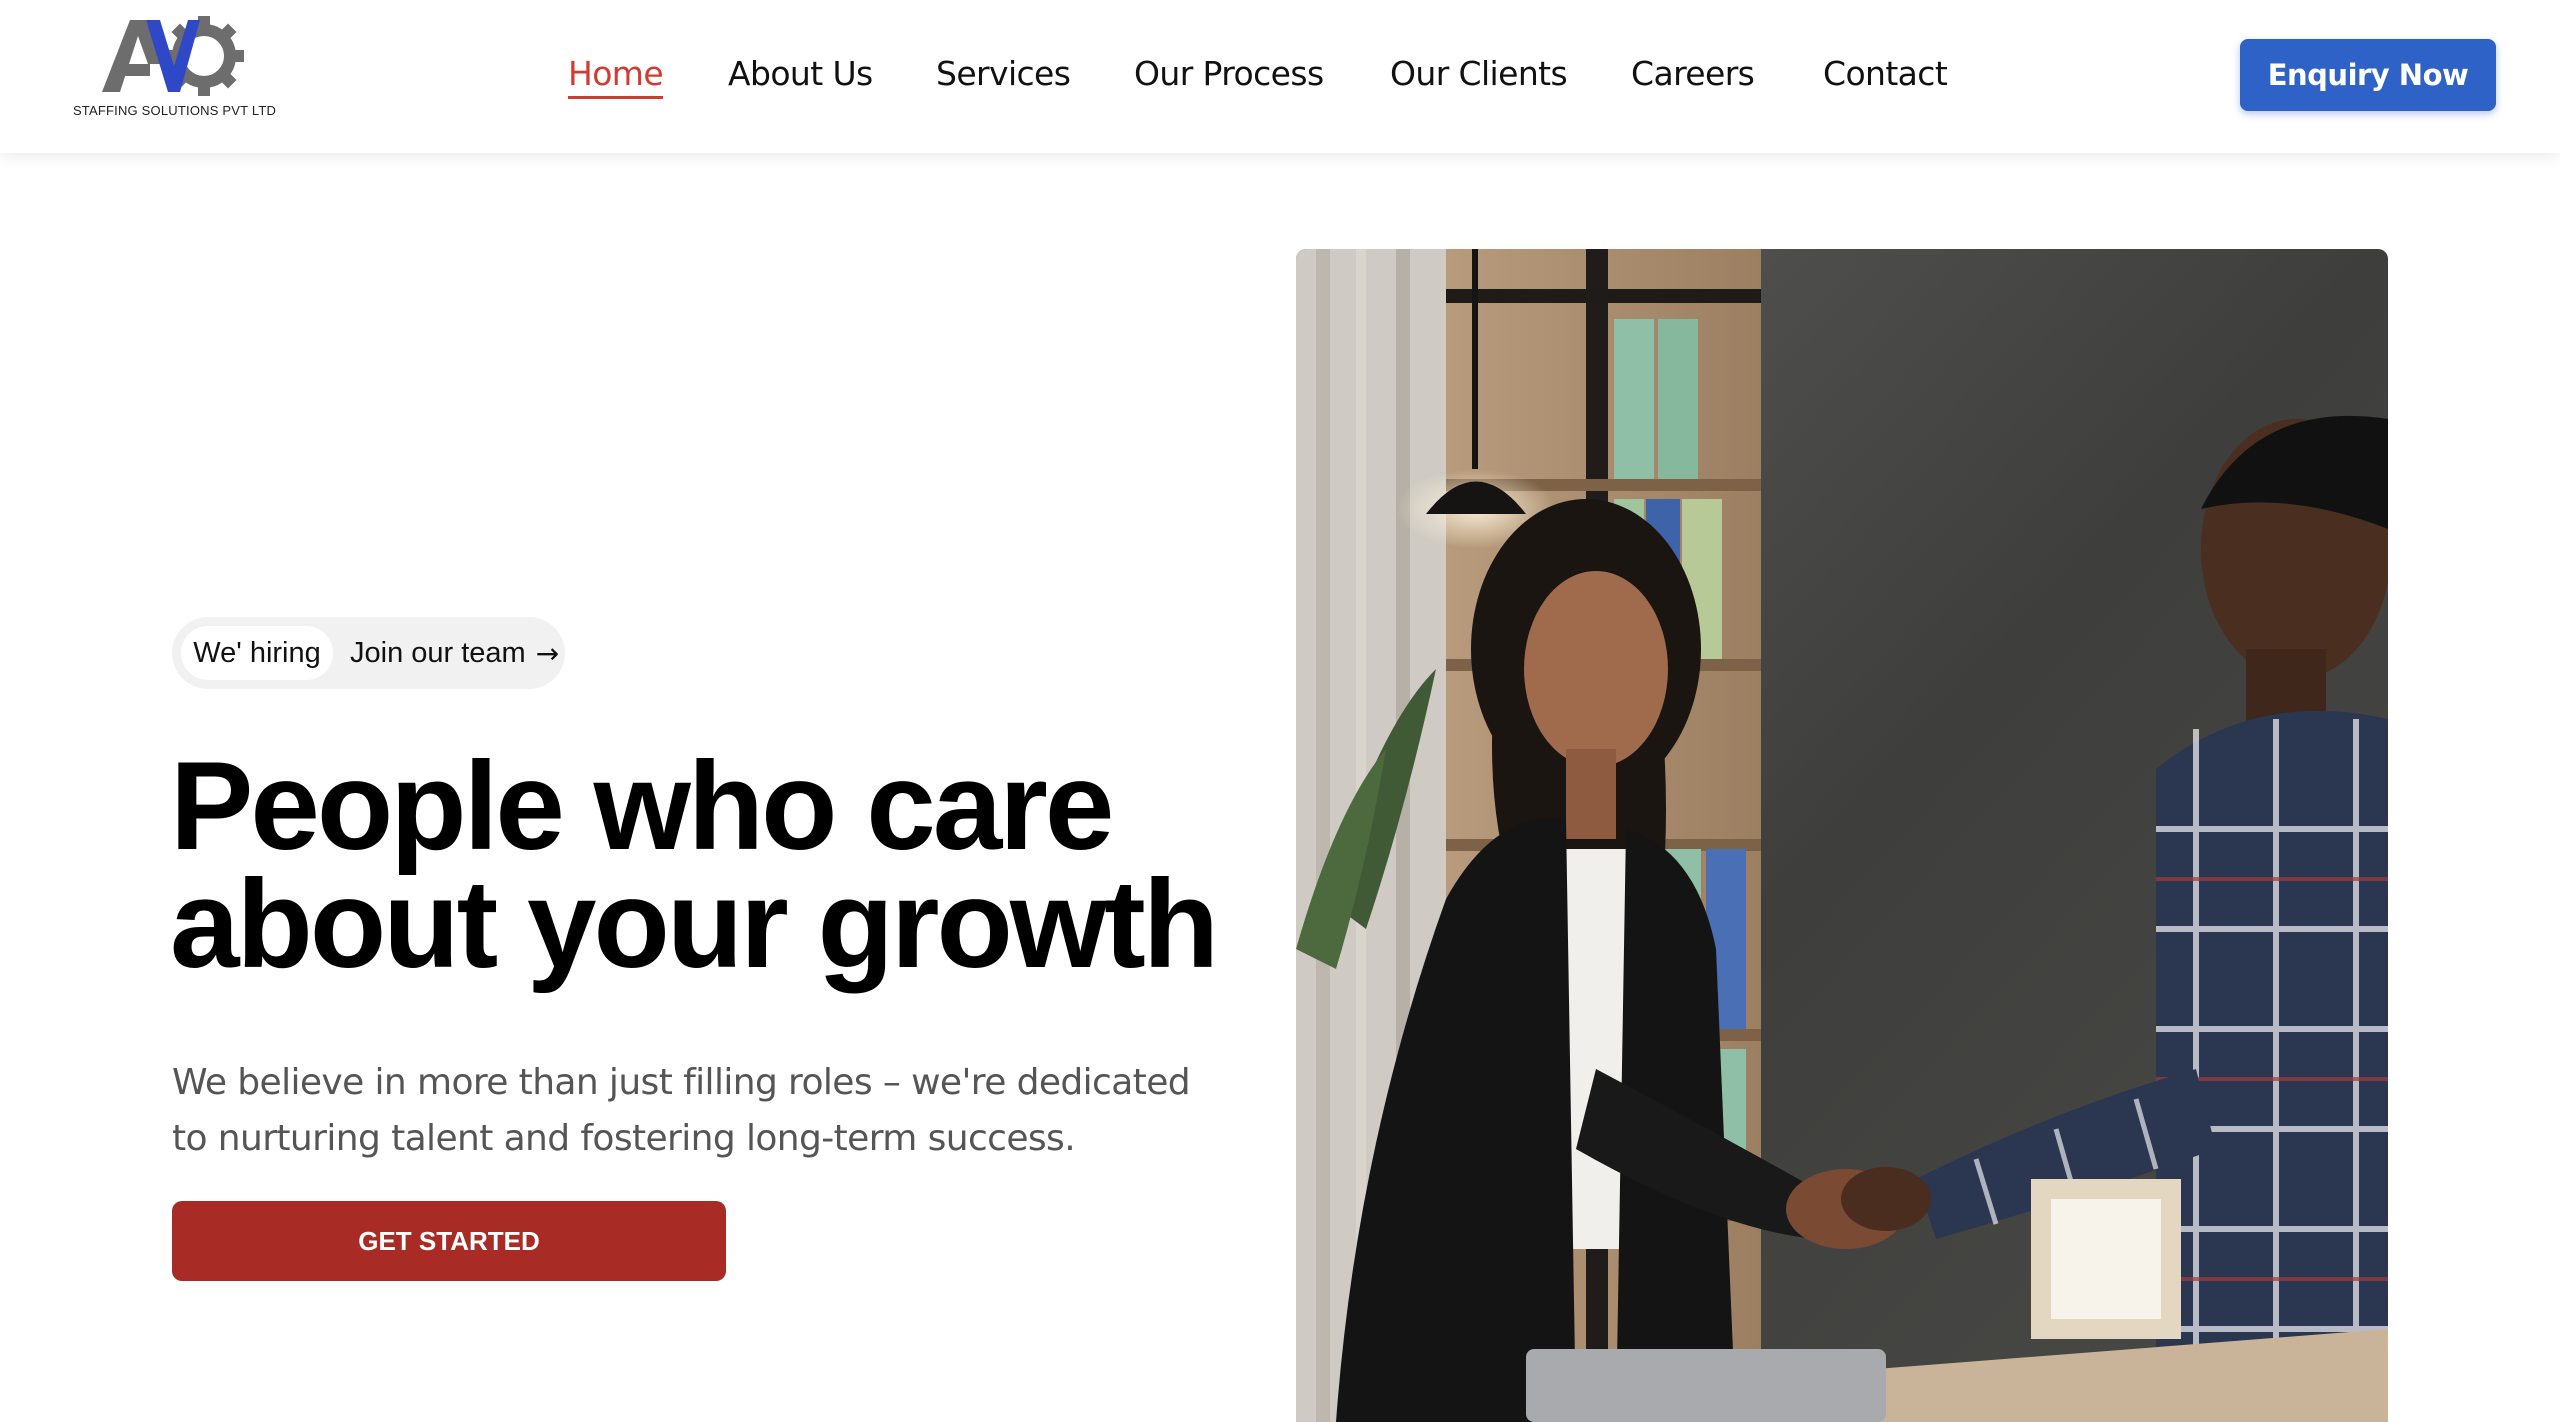  What do you see at coordinates (642, 806) in the screenshot?
I see `headline-line-1: People who care` at bounding box center [642, 806].